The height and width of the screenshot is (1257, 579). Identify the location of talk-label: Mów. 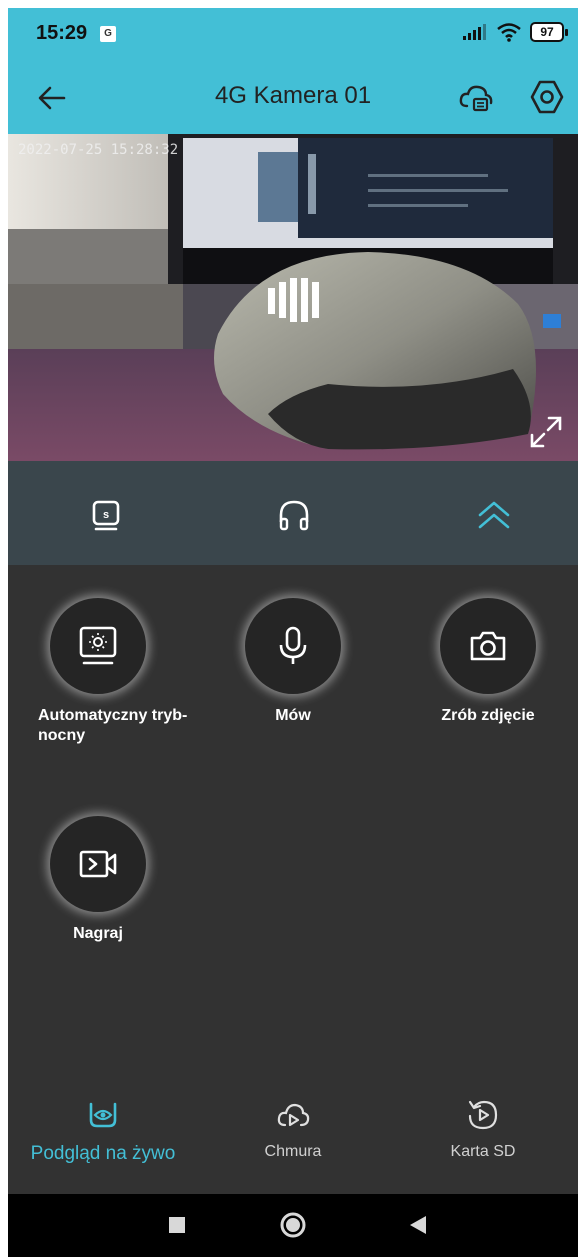
(293, 715).